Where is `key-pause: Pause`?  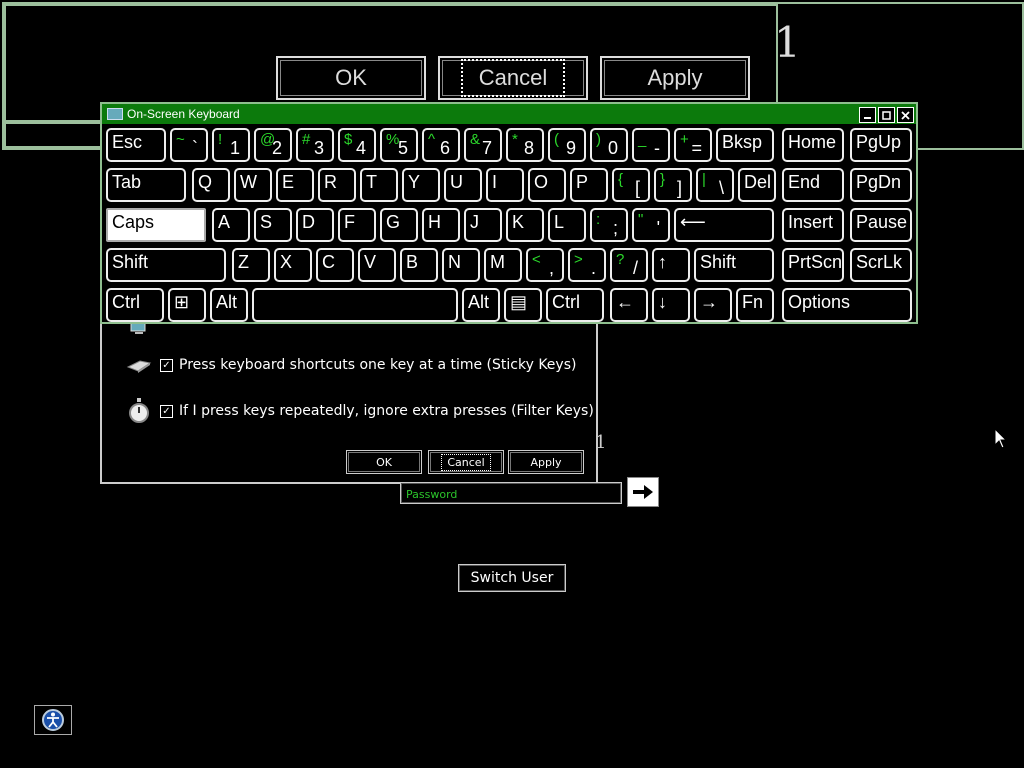 key-pause: Pause is located at coordinates (881, 225).